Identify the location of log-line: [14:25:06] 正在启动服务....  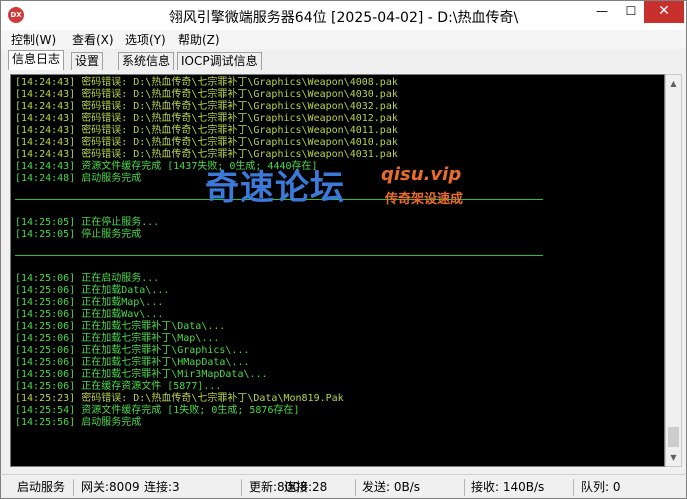
(87, 278).